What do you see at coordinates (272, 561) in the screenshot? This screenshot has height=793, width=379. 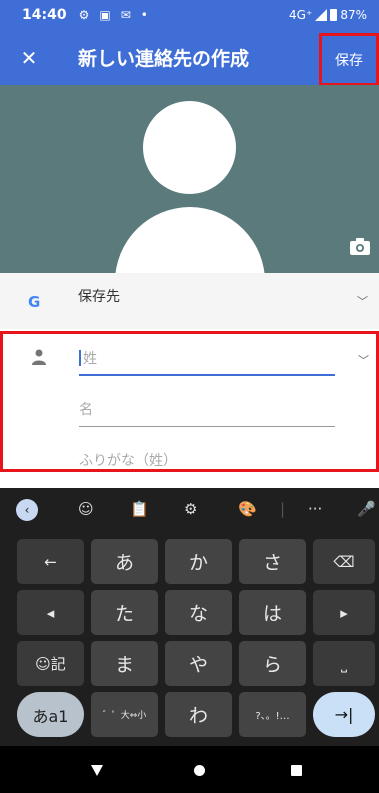 I see `key-sa: さ` at bounding box center [272, 561].